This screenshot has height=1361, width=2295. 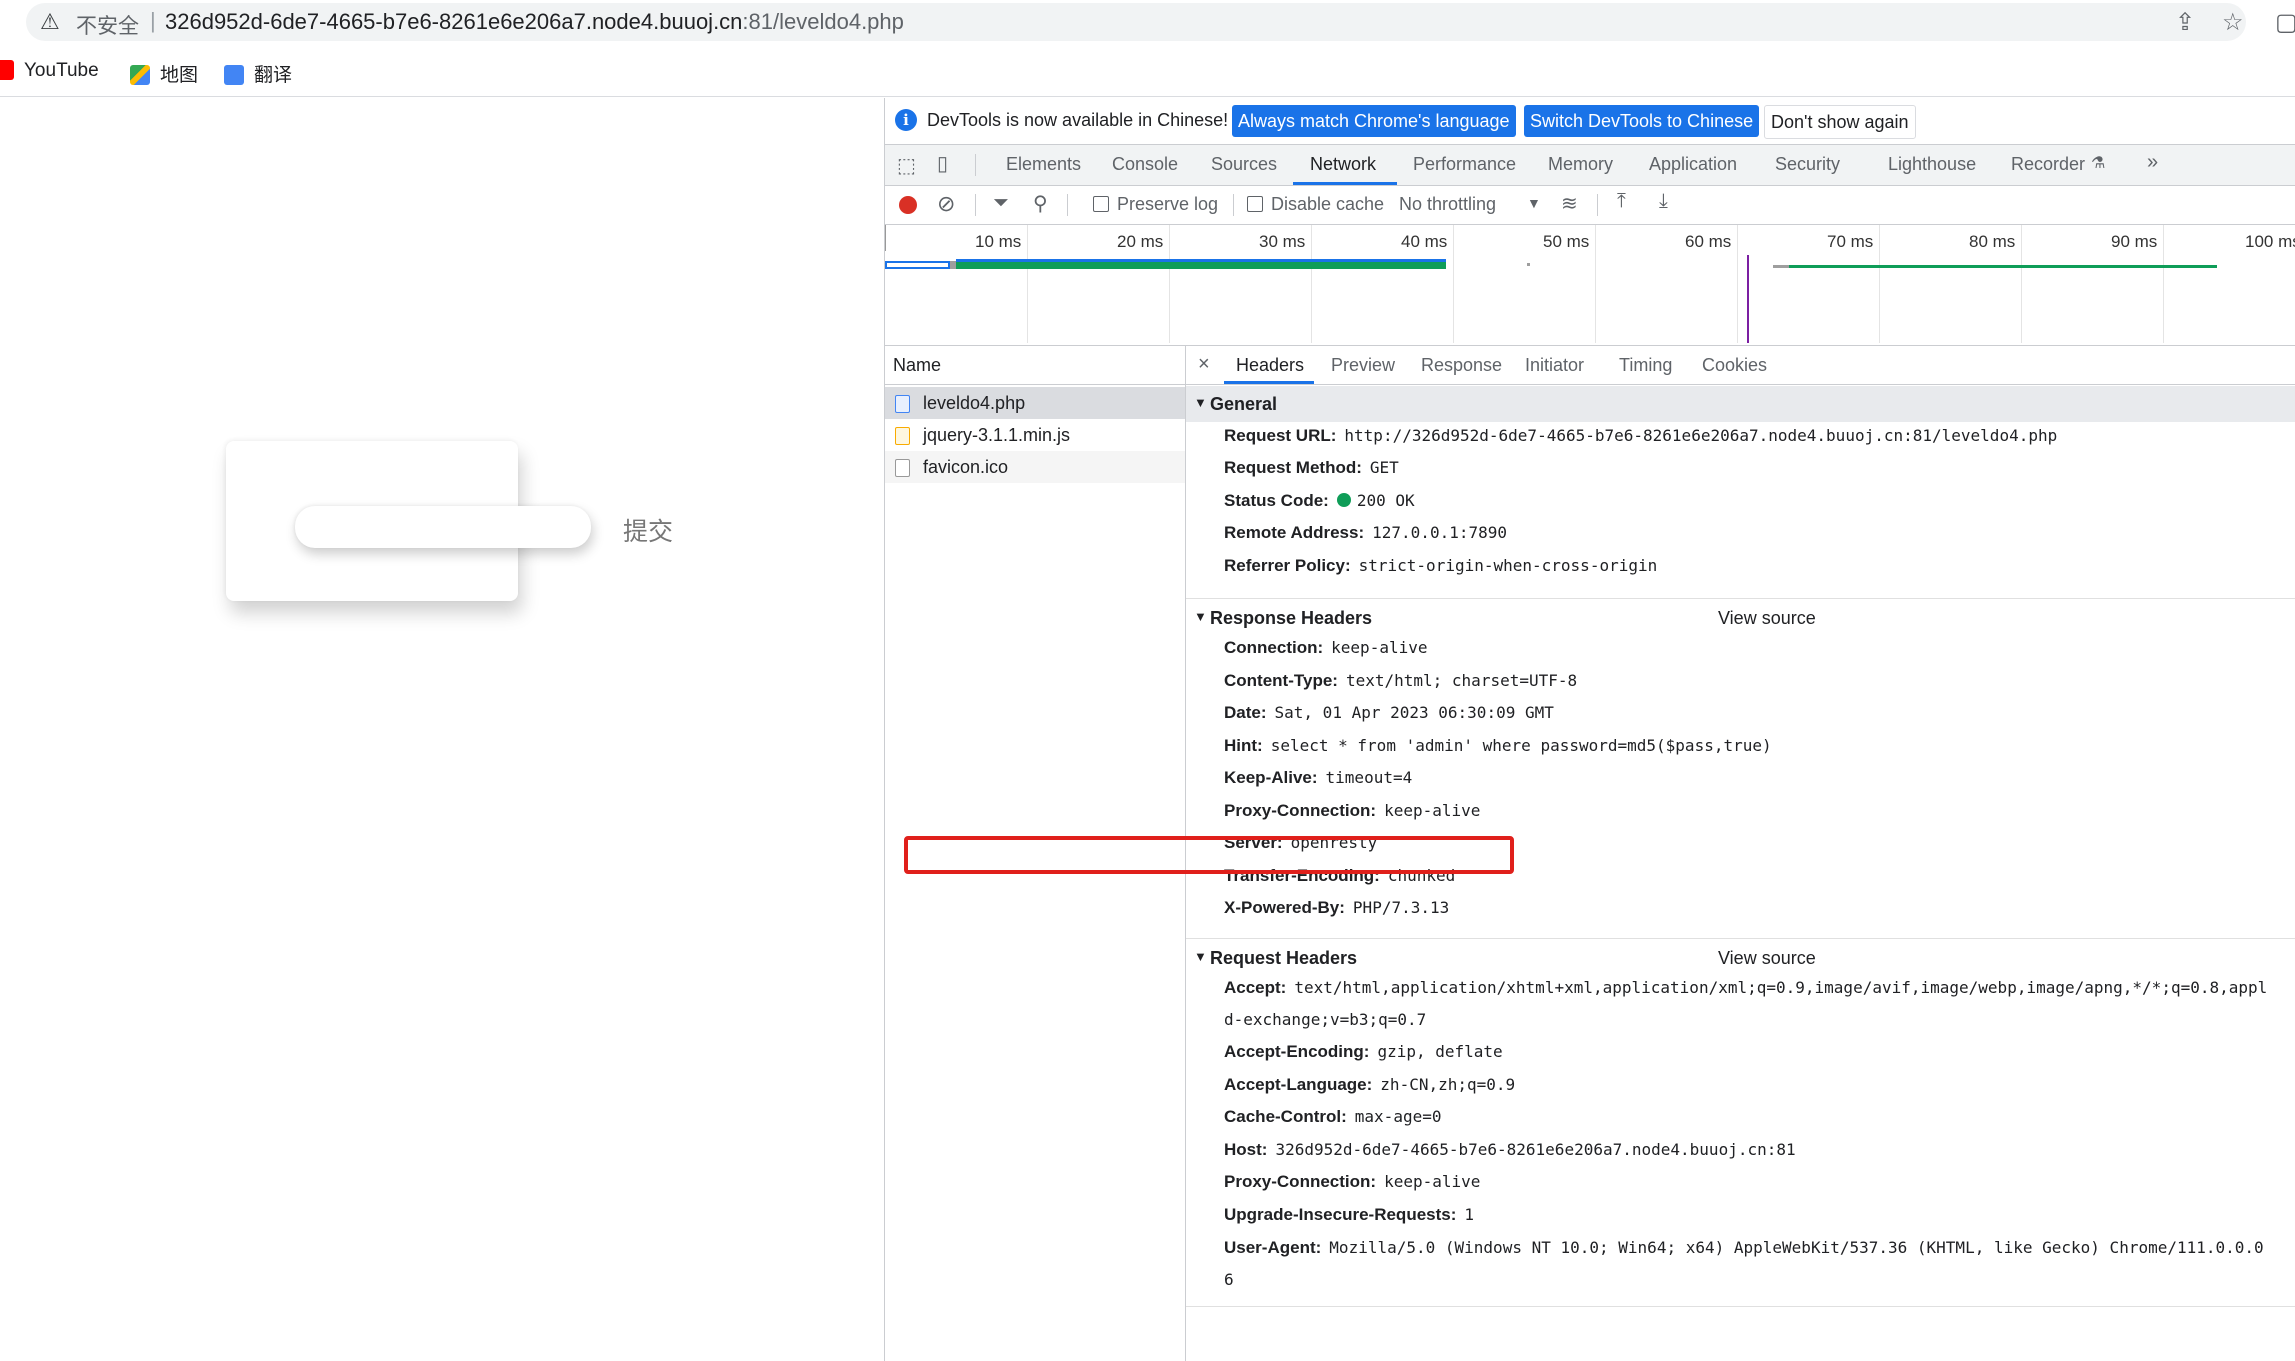 I want to click on chevron-down-icon: ▼, so click(x=1534, y=203).